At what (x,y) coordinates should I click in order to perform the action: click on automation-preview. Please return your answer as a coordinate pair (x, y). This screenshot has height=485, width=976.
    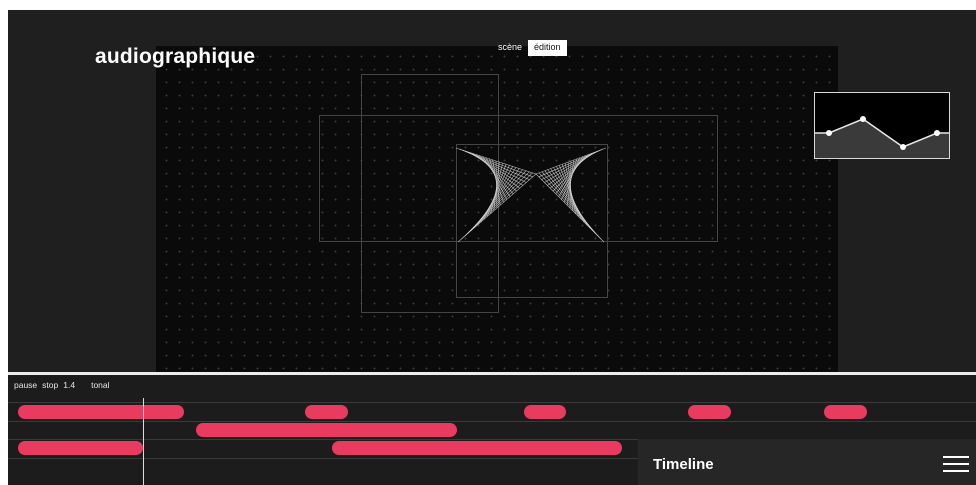
    Looking at the image, I should click on (882, 125).